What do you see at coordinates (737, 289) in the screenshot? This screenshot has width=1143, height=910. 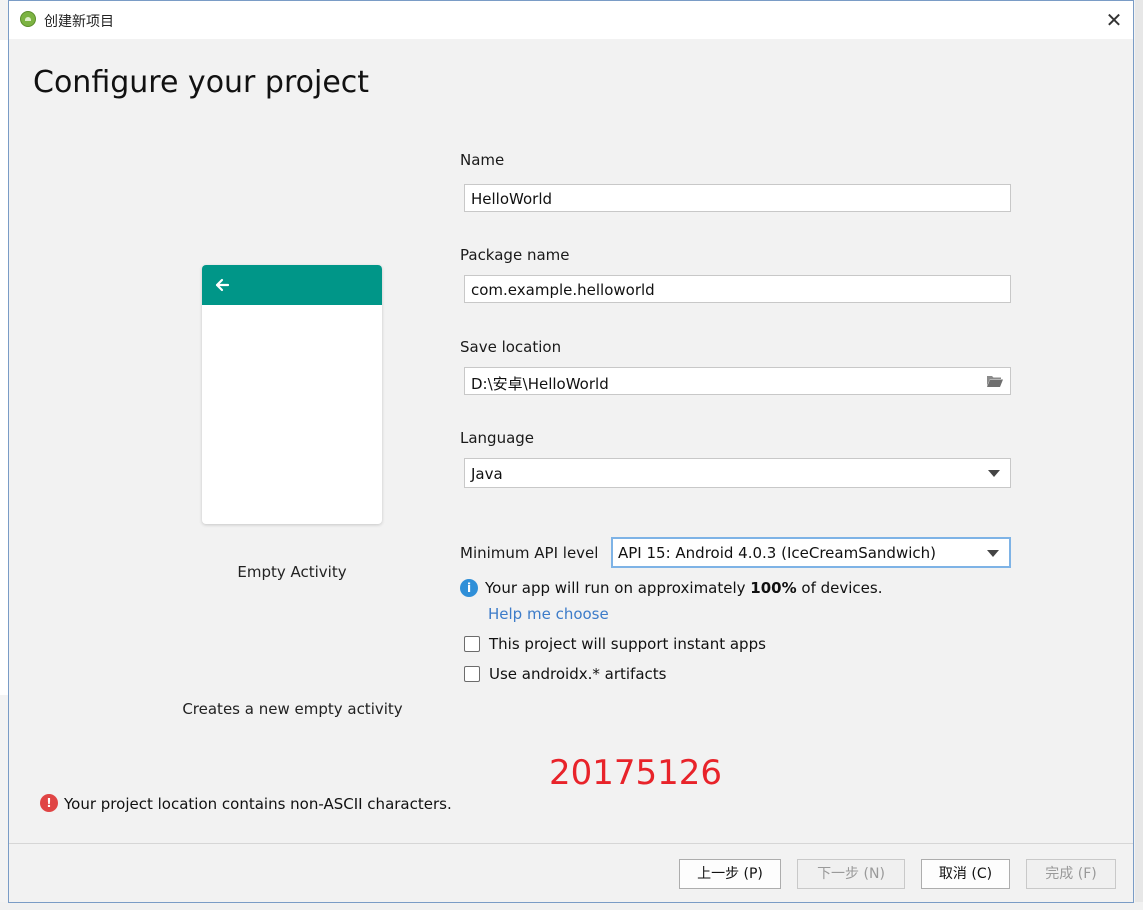 I see `package-name-input: com.example.helloworld` at bounding box center [737, 289].